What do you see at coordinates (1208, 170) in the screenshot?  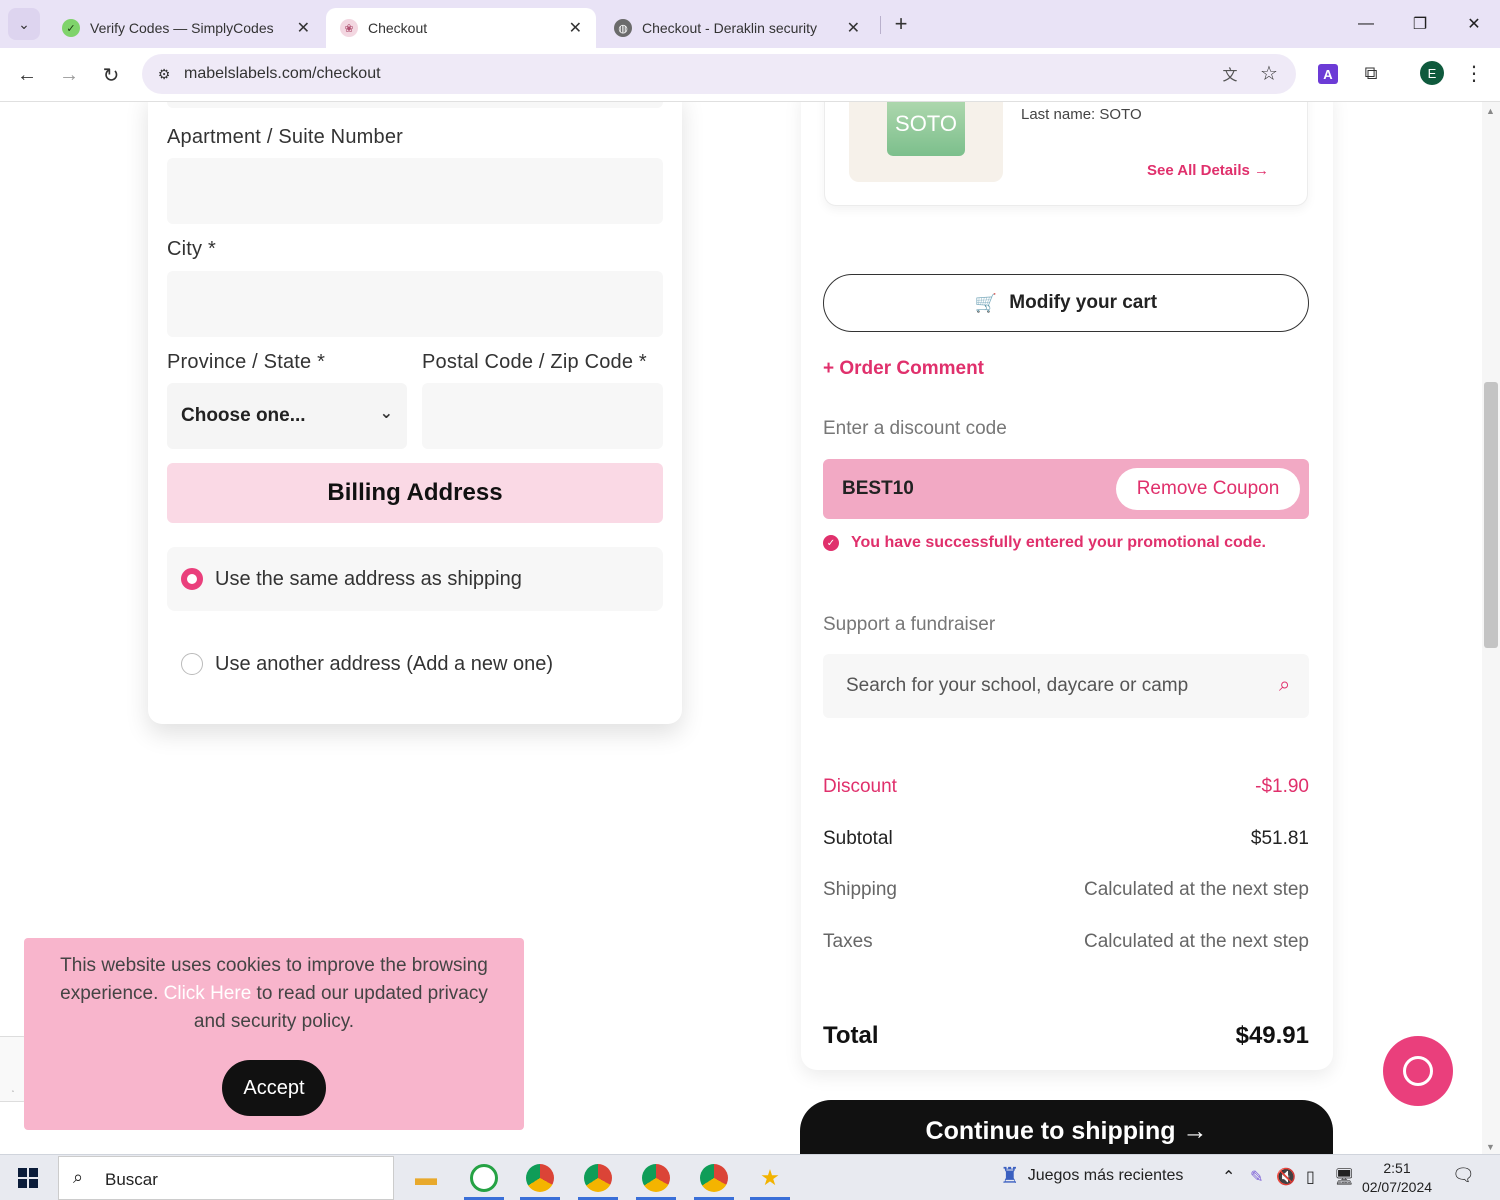 I see `see-all-details-link: See All Details →` at bounding box center [1208, 170].